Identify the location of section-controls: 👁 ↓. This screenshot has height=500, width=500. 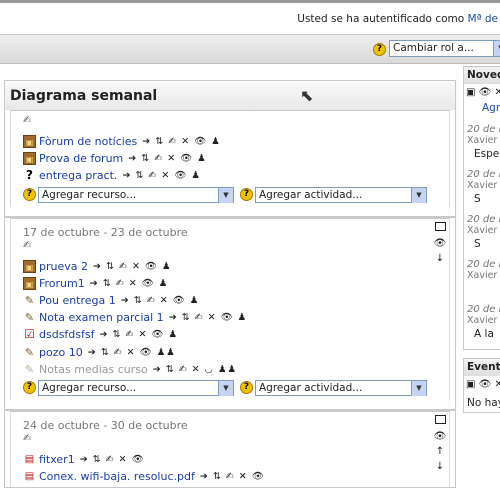
(440, 244).